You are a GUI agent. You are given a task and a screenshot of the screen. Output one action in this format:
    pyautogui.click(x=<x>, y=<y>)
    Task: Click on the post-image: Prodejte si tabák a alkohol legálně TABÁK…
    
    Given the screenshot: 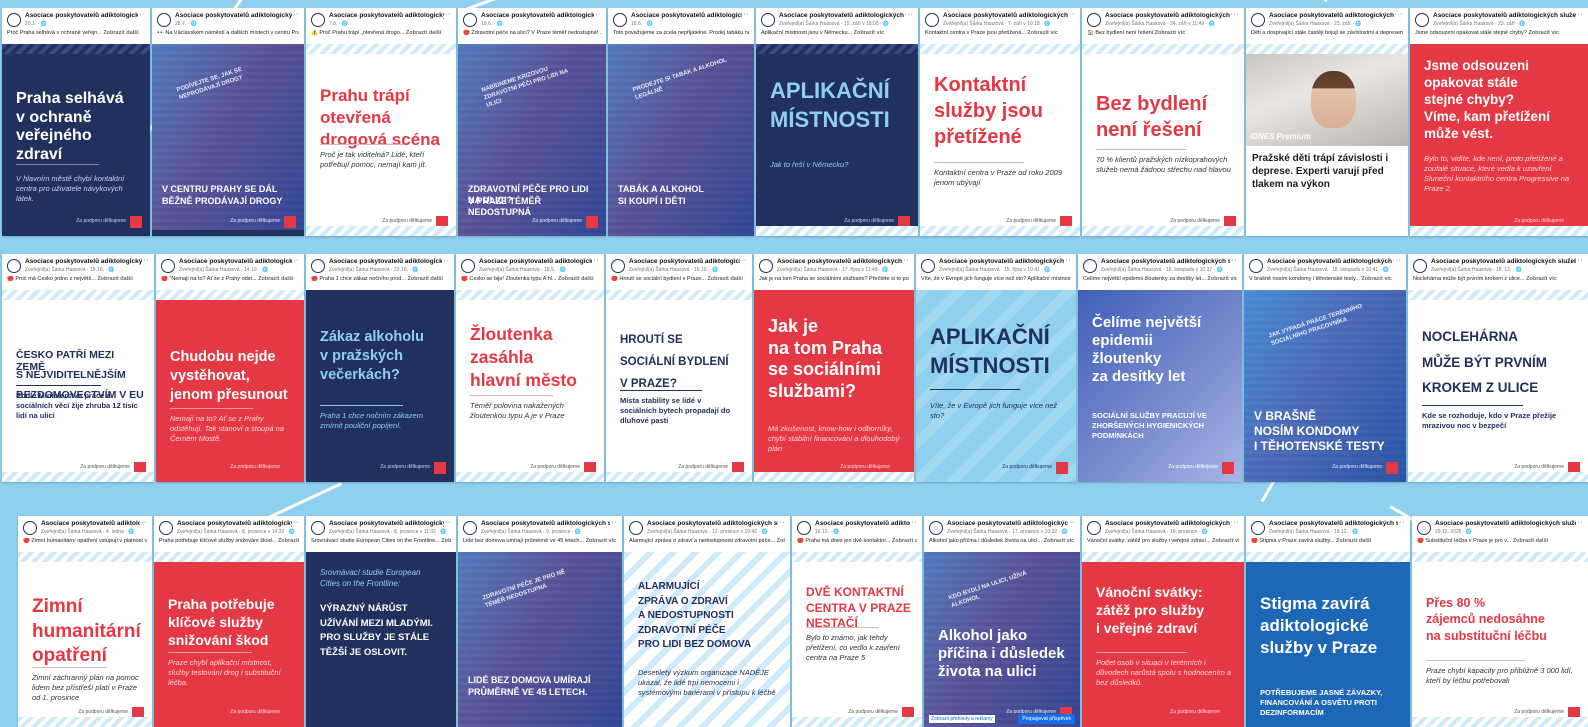 What is the action you would take?
    pyautogui.click(x=681, y=140)
    